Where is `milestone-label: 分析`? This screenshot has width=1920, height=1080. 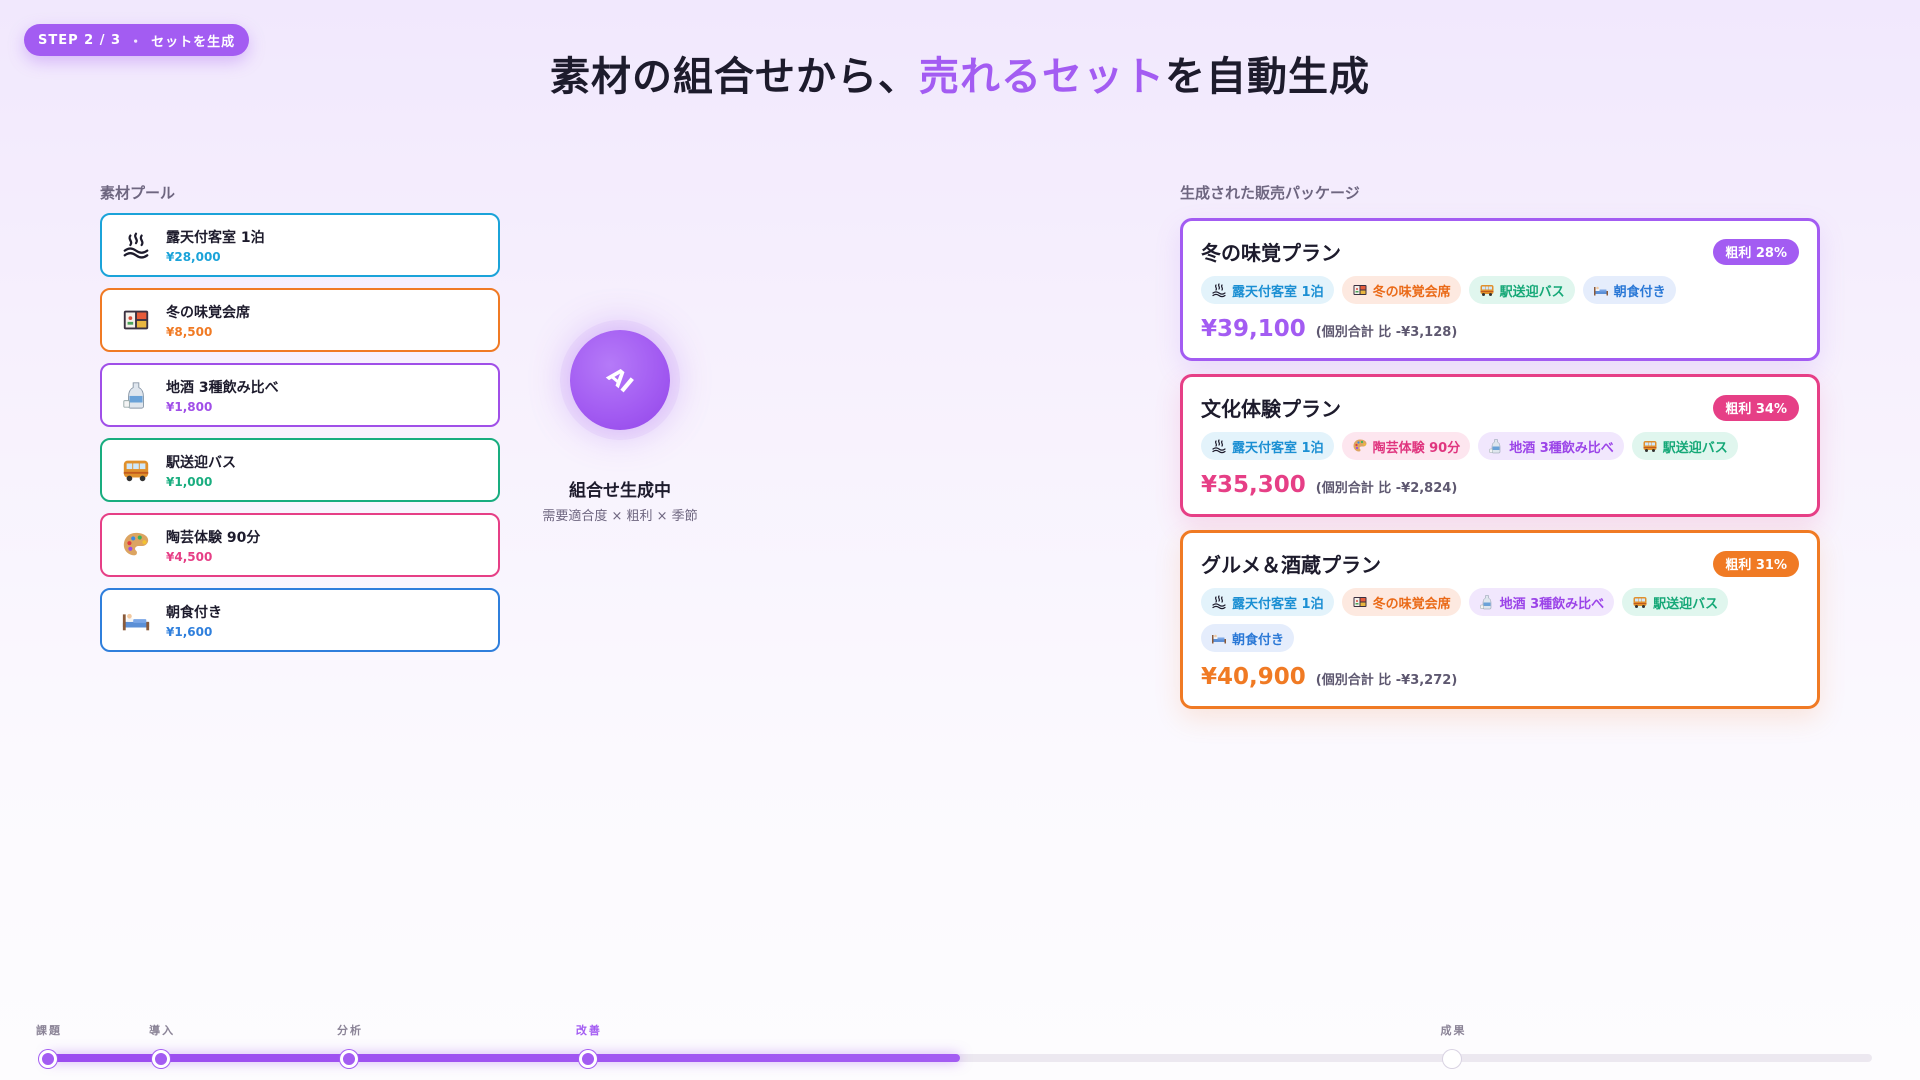 milestone-label: 分析 is located at coordinates (349, 1030).